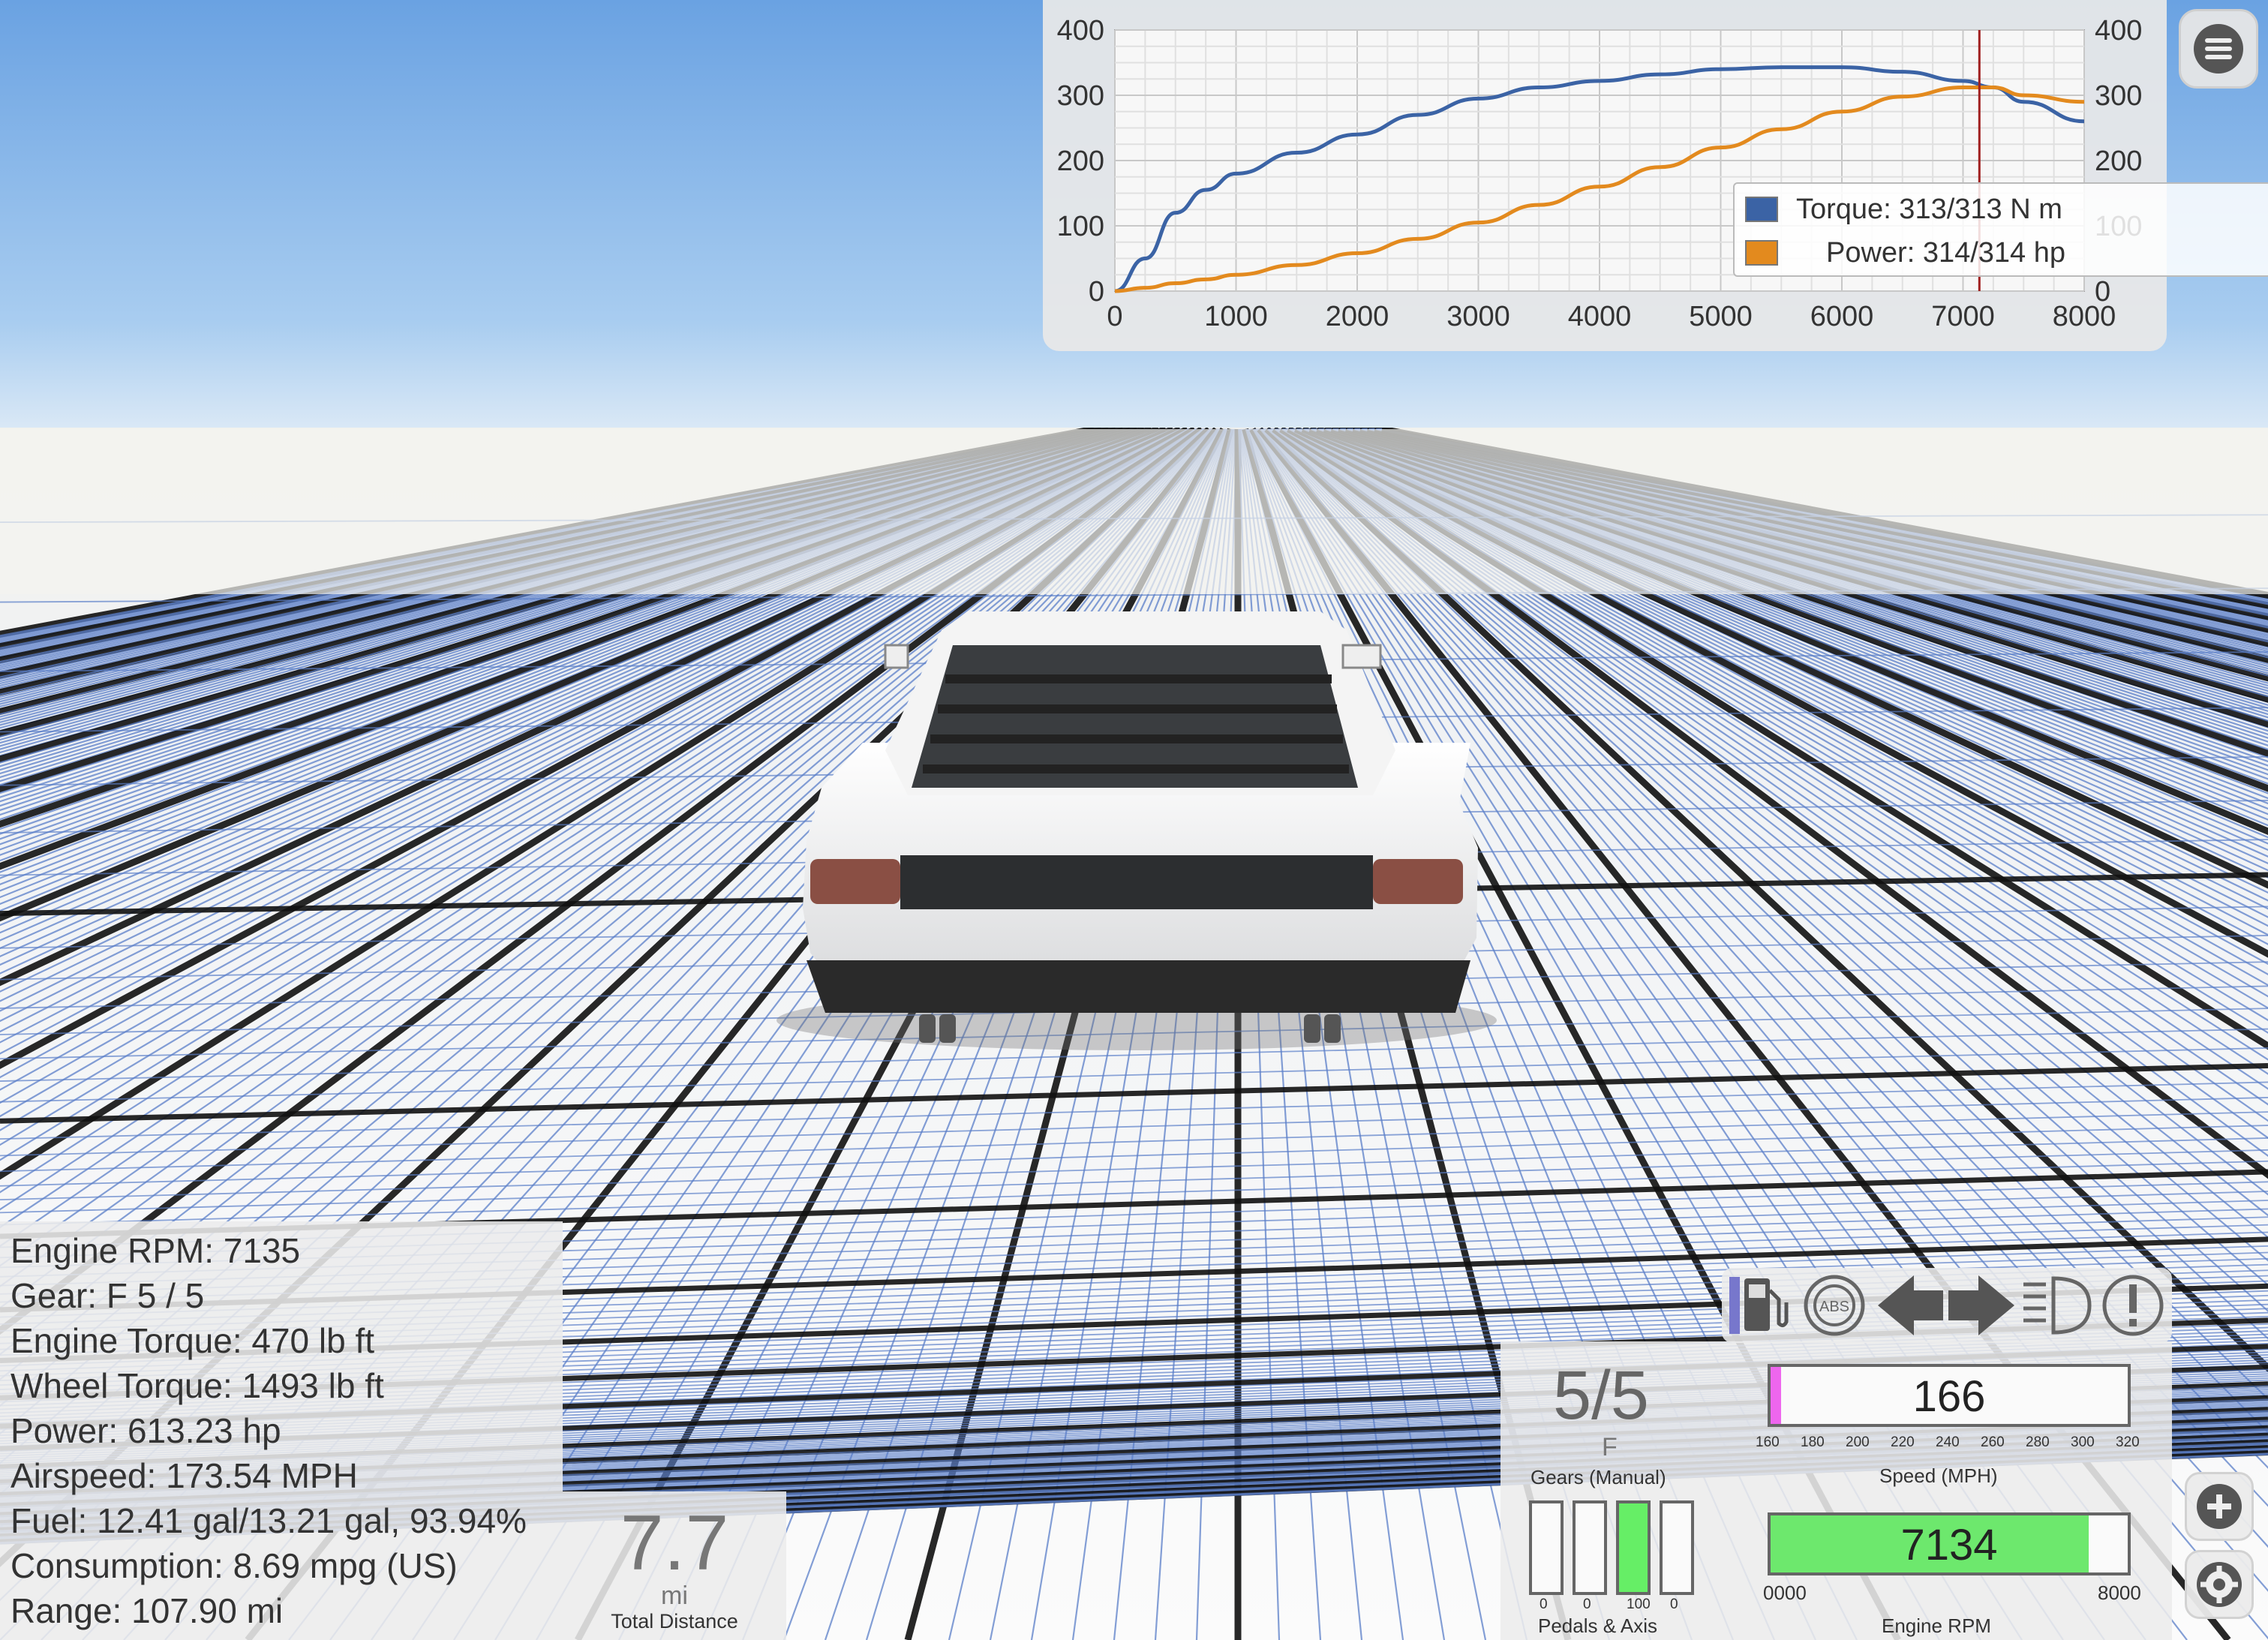 The image size is (2268, 1640). Describe the element at coordinates (1639, 1604) in the screenshot. I see `pedal-value: 100` at that location.